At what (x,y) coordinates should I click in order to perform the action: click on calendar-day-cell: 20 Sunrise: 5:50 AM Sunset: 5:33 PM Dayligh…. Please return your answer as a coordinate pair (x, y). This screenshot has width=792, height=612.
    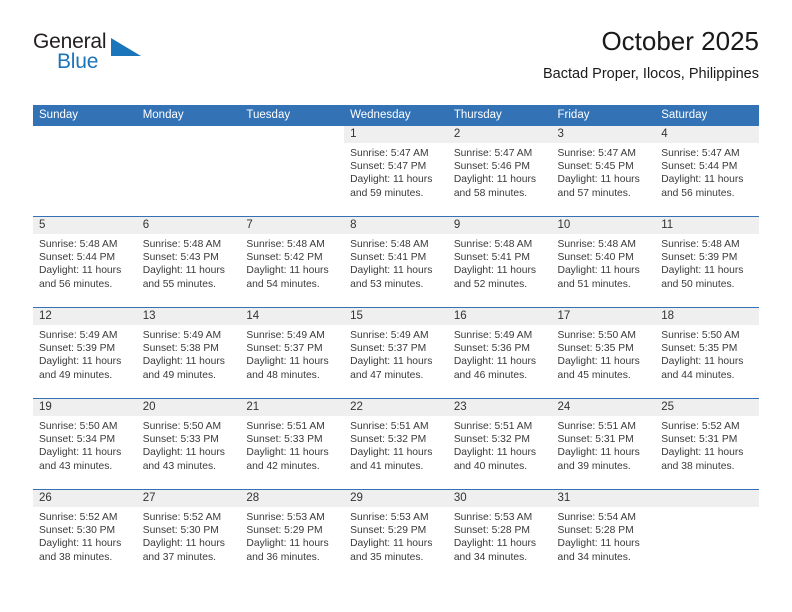
    Looking at the image, I should click on (188, 444).